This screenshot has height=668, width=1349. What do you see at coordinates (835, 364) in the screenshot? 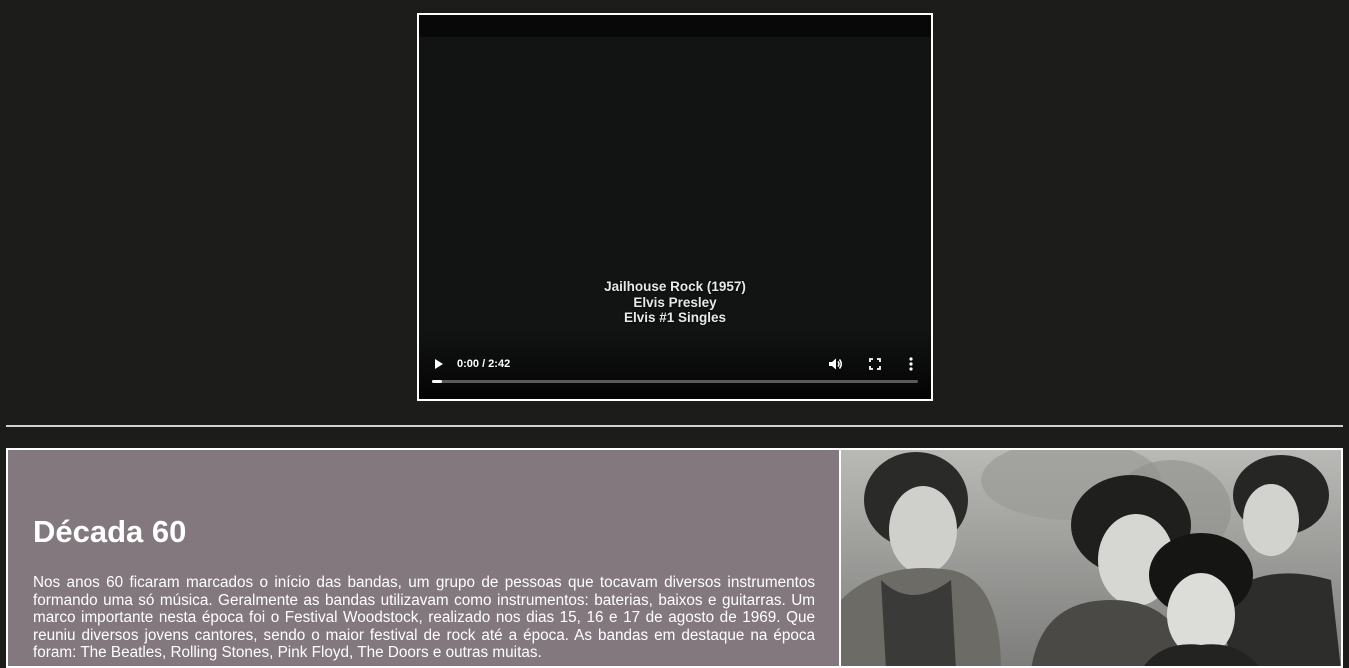
I see `volume-icon` at bounding box center [835, 364].